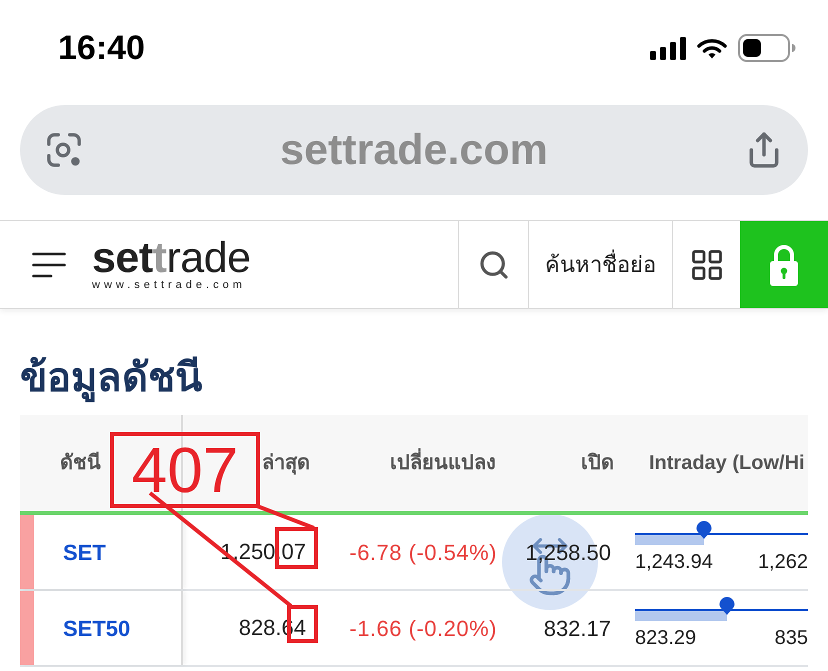 The image size is (828, 671). I want to click on column-header: เปิด, so click(597, 463).